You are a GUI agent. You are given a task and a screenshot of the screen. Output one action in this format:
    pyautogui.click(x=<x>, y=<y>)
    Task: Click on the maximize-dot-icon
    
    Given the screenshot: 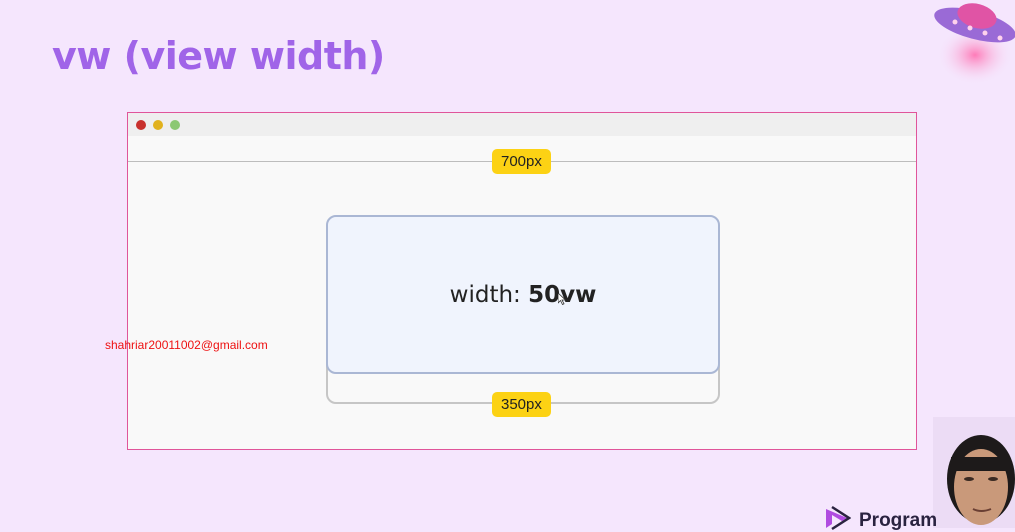 What is the action you would take?
    pyautogui.click(x=175, y=125)
    